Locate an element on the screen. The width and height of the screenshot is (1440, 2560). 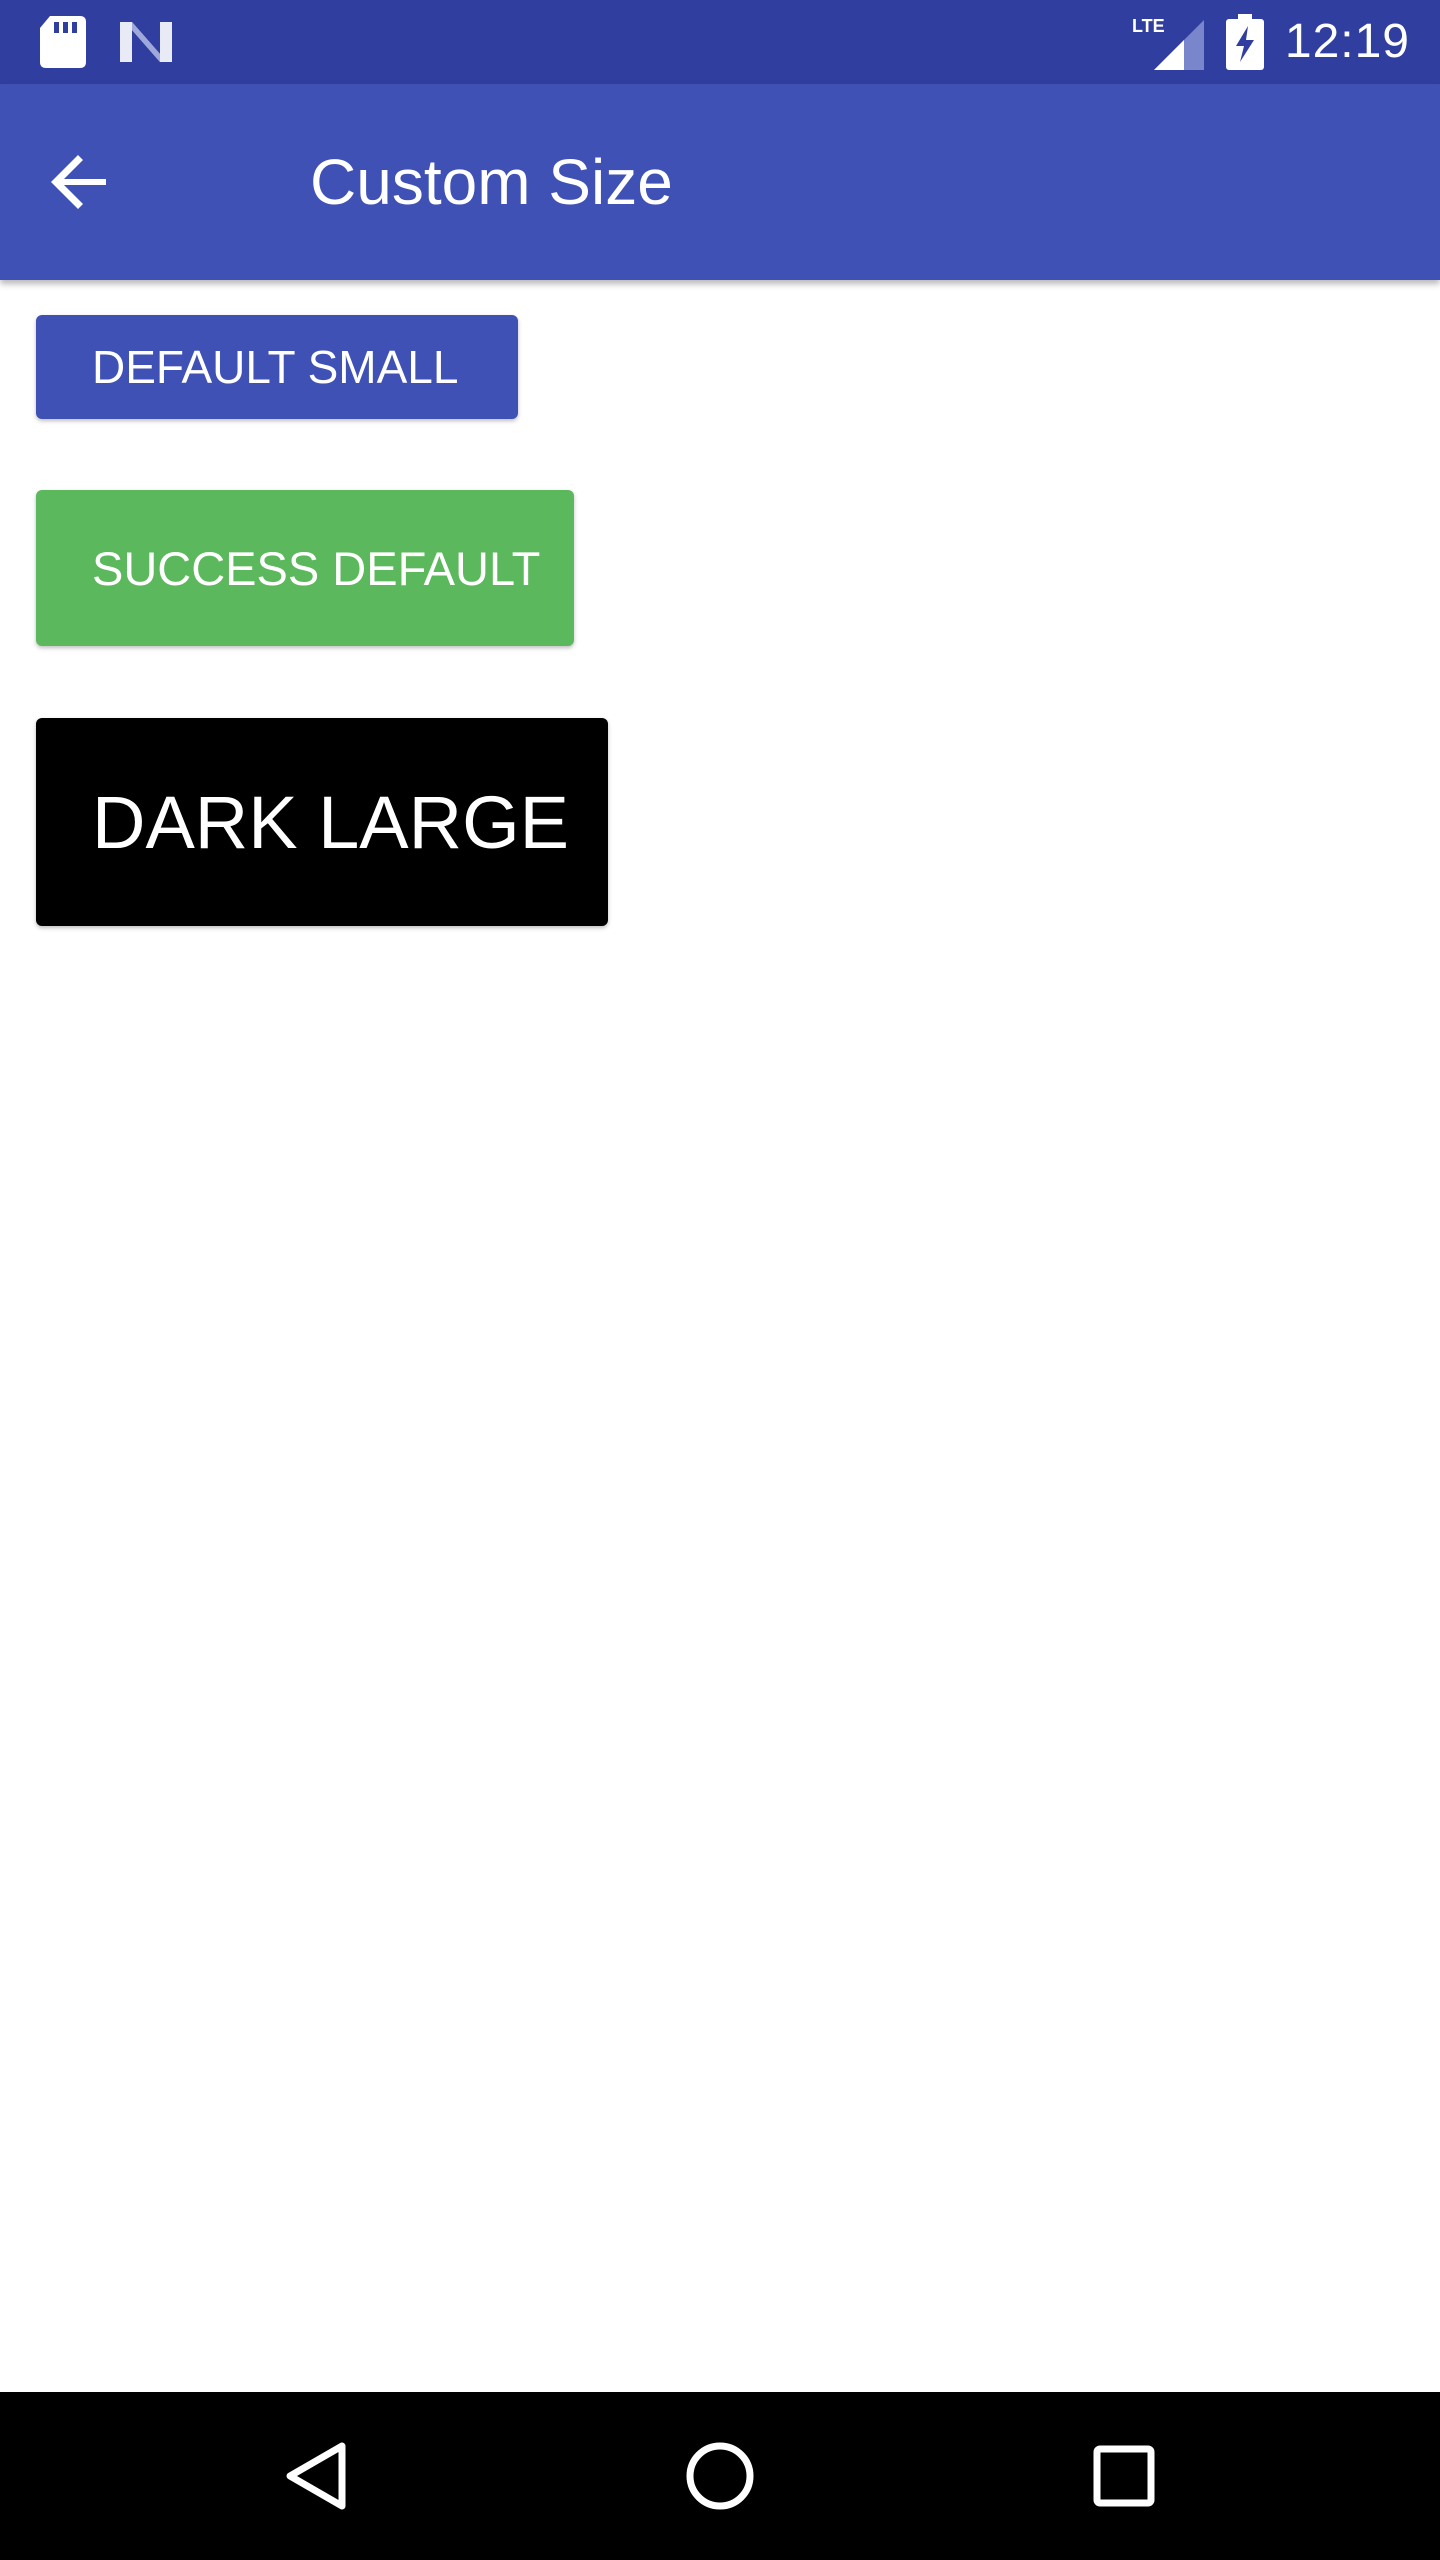
nav-home-icon is located at coordinates (720, 2476).